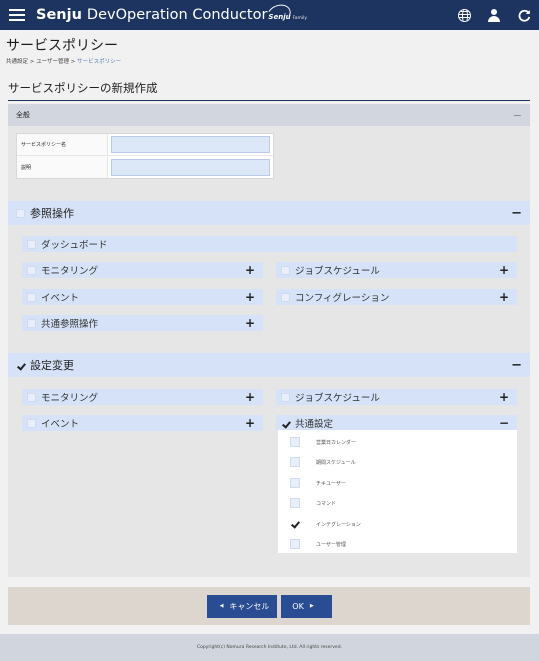 The image size is (539, 661). I want to click on sub-item-business-calendar: 営業日カレンダー, so click(323, 442).